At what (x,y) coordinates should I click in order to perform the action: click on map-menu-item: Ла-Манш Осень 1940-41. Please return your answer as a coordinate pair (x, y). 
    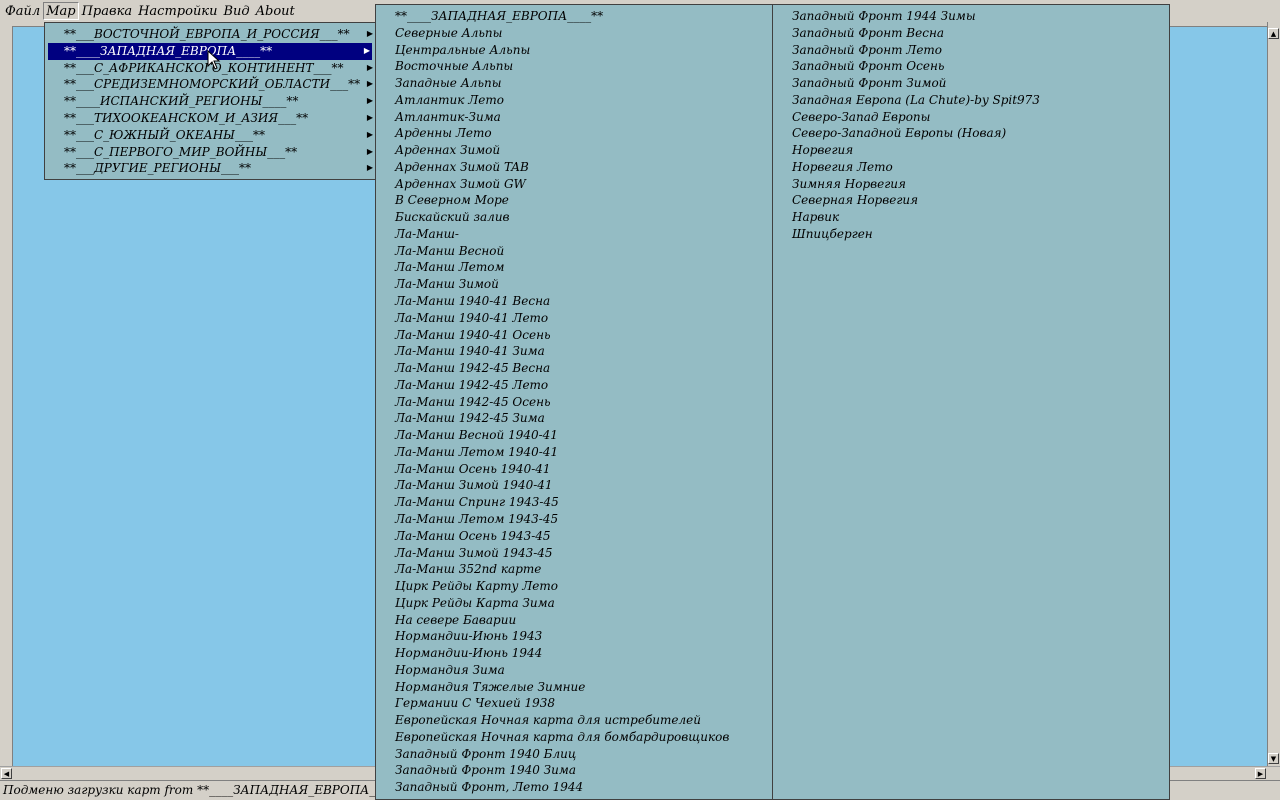
    Looking at the image, I should click on (574, 469).